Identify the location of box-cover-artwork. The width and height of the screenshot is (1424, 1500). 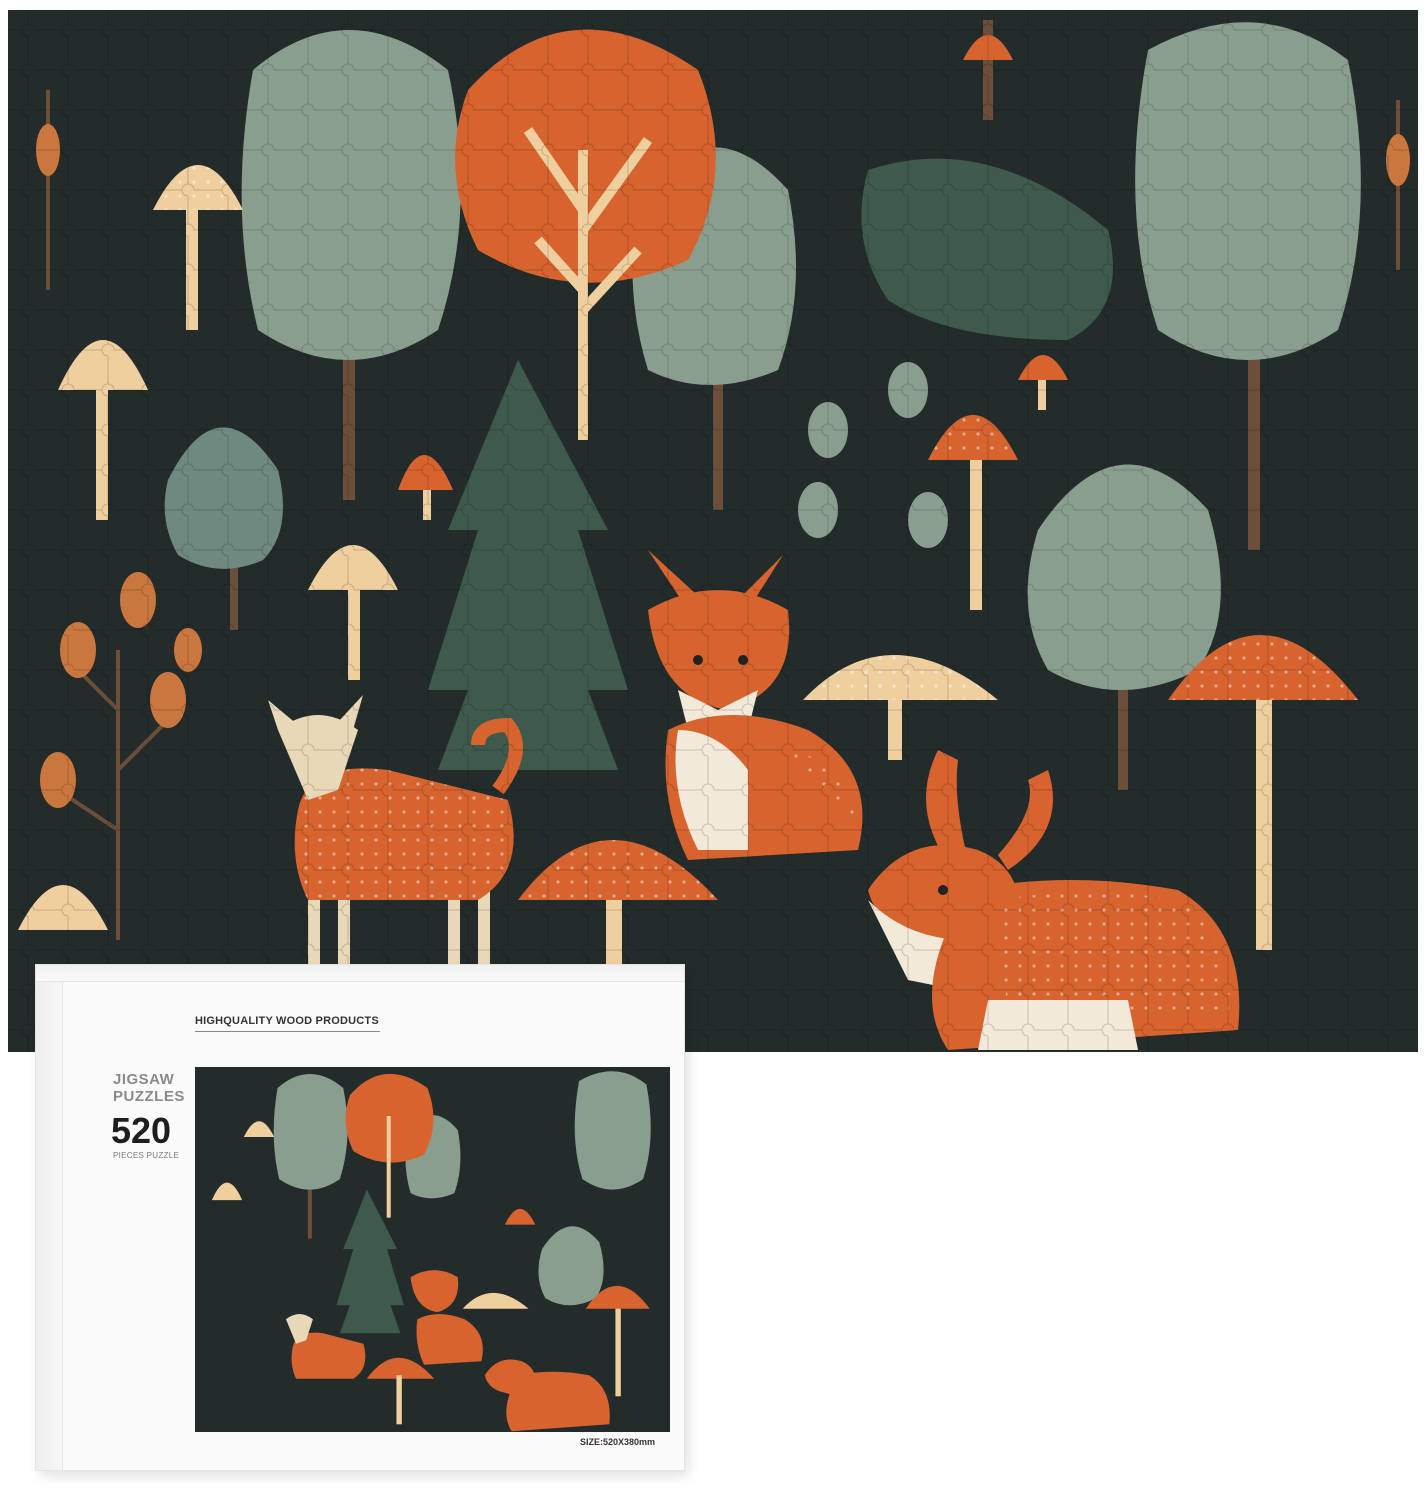
(432, 1249).